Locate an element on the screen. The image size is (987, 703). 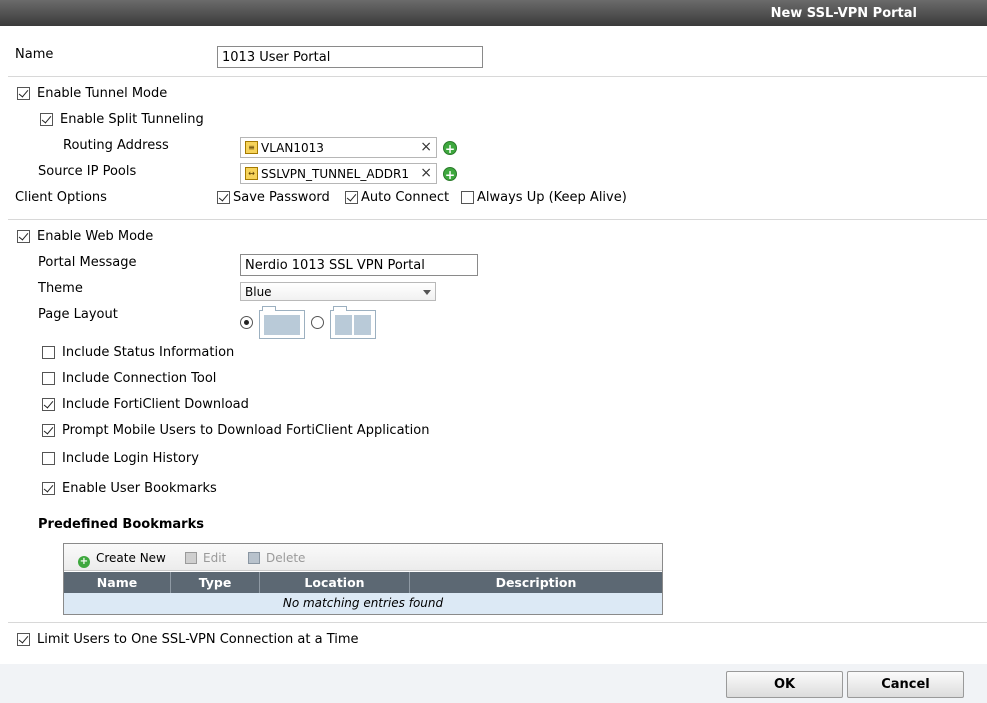
theme-label: Theme is located at coordinates (60, 288).